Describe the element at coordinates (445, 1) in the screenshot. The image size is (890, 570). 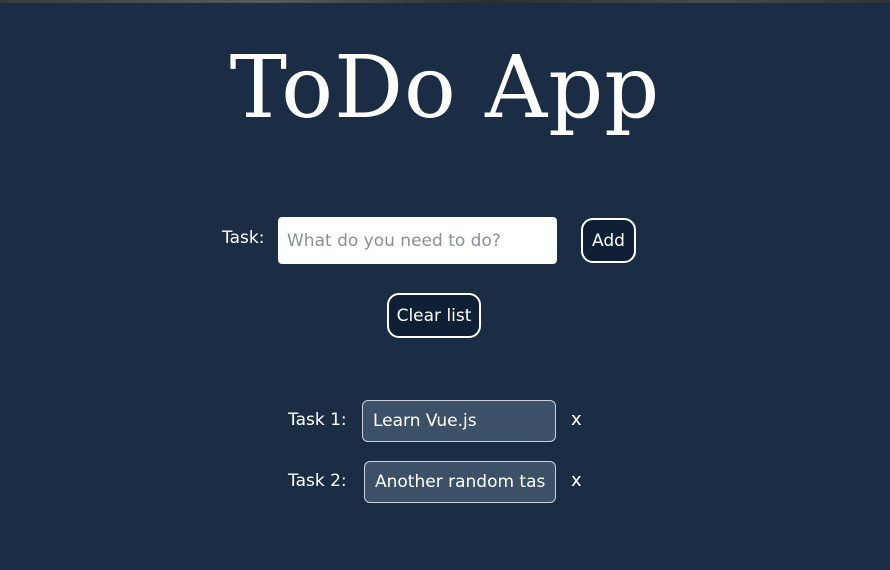
I see `window-top-strip` at that location.